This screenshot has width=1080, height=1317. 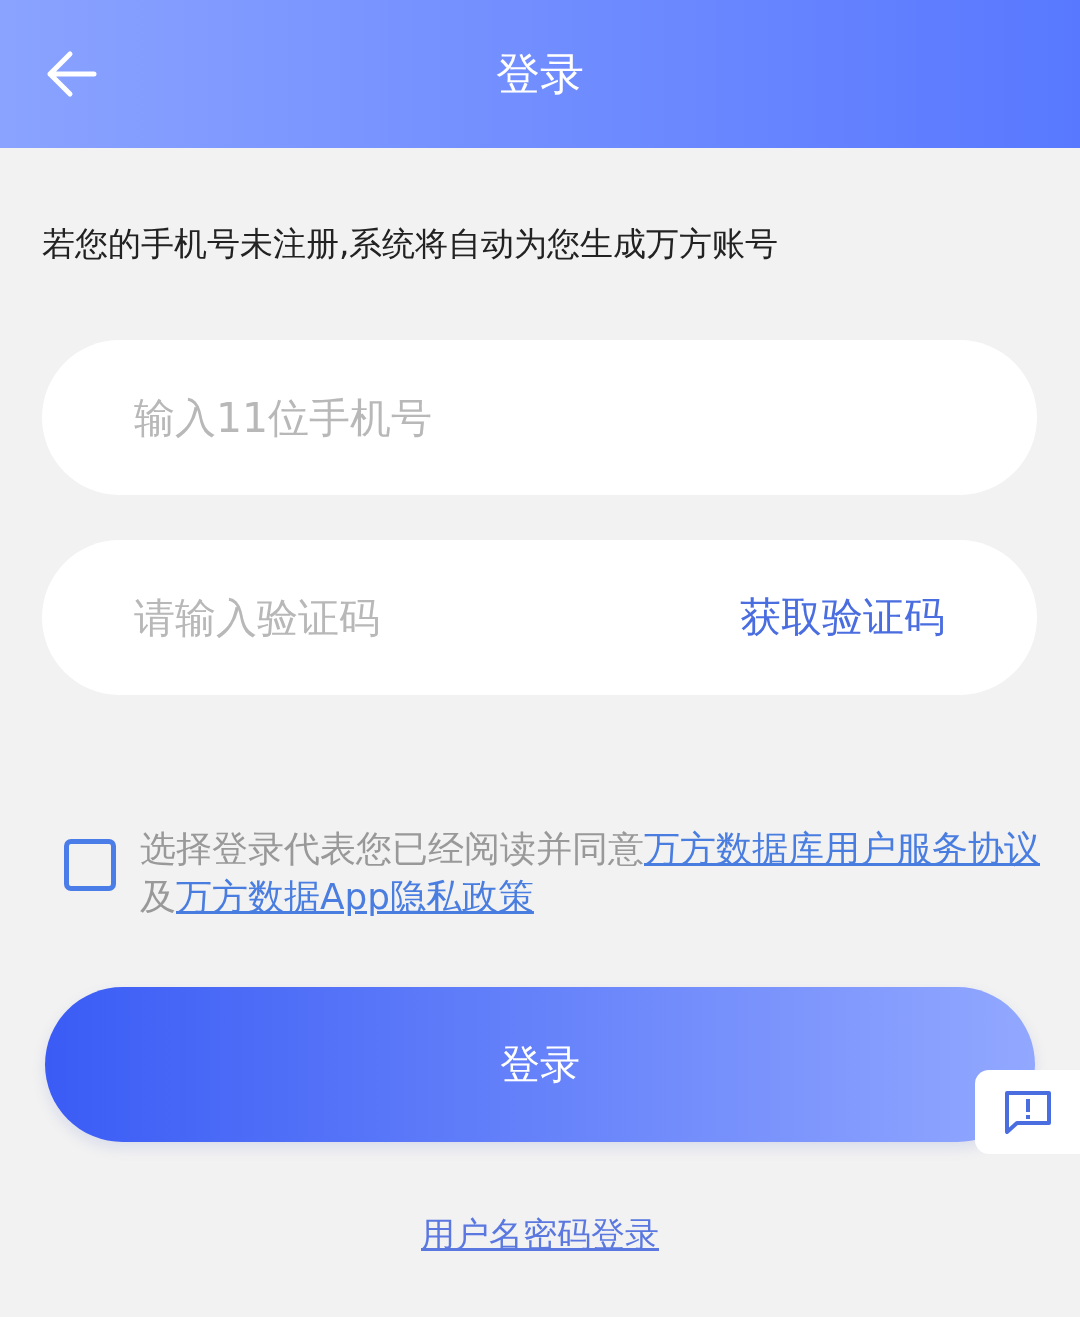 I want to click on agreement-link: 万方数据库用户服务协议, so click(x=842, y=848).